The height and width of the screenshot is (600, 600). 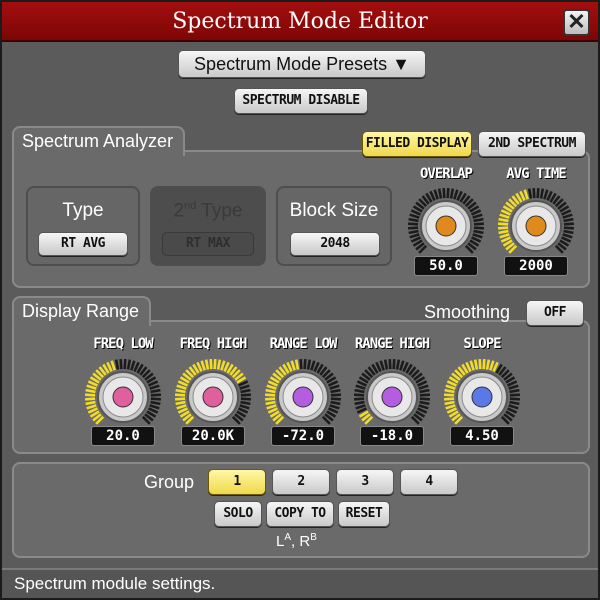 What do you see at coordinates (169, 482) in the screenshot?
I see `group-label: Group` at bounding box center [169, 482].